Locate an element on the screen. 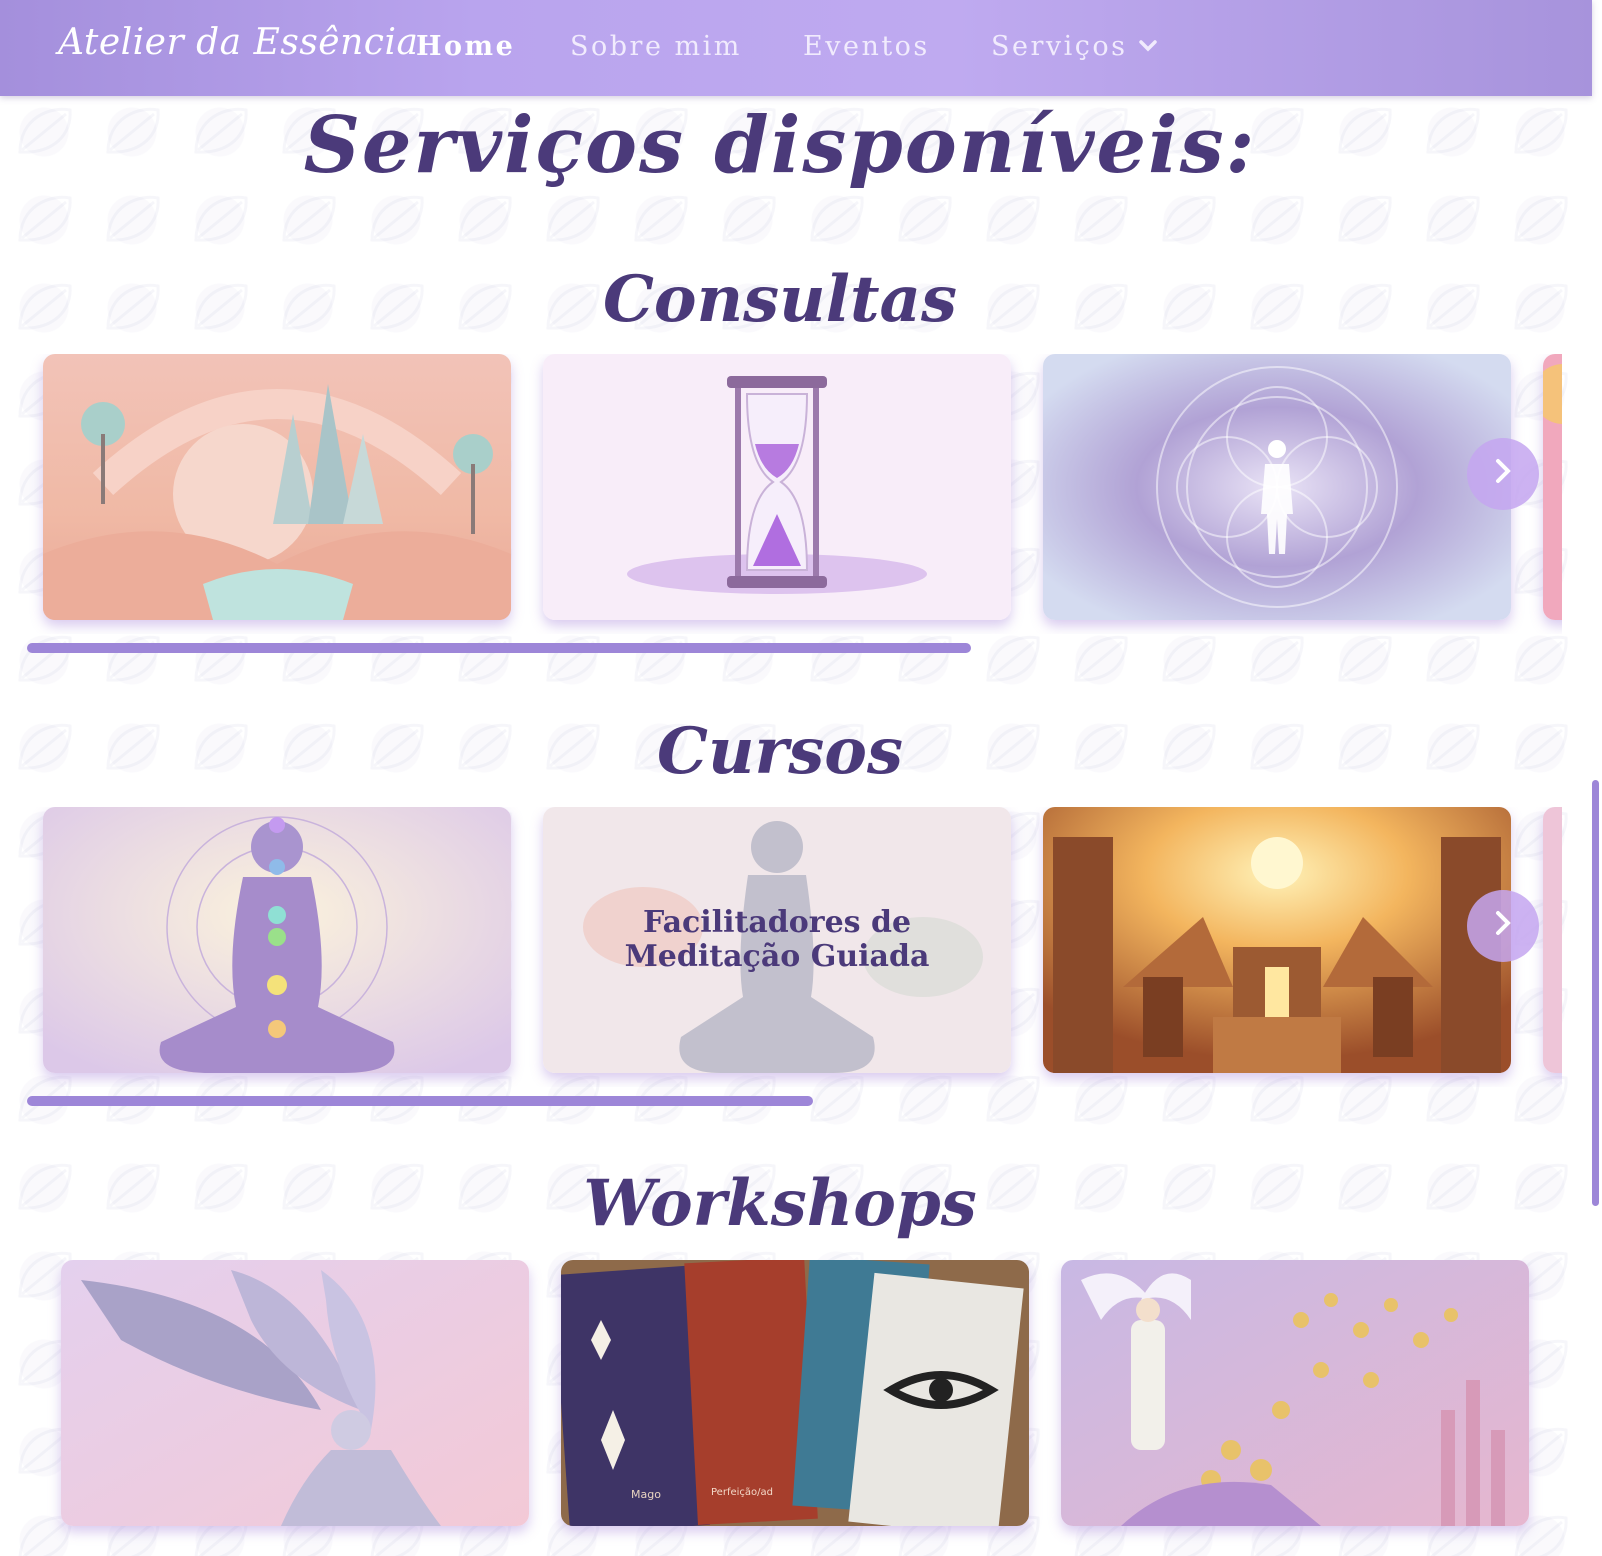 This screenshot has width=1602, height=1556. tarot-label-mago: Mago is located at coordinates (646, 1494).